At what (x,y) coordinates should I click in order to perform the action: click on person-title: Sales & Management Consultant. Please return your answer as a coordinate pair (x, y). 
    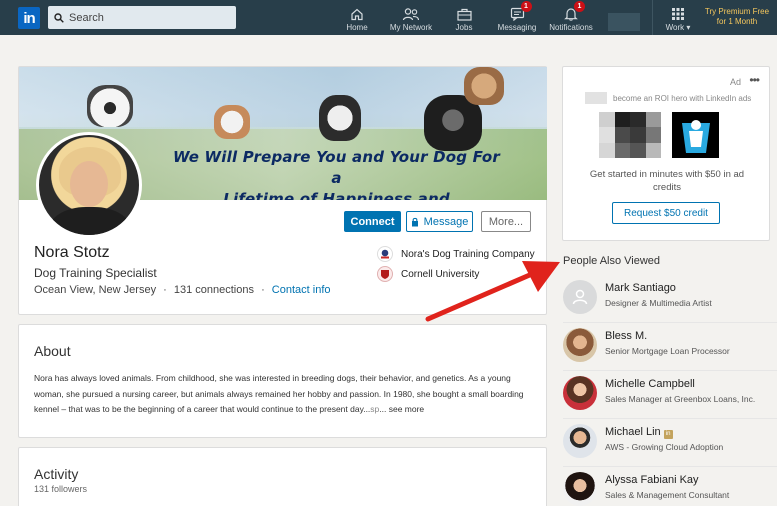
    Looking at the image, I should click on (667, 495).